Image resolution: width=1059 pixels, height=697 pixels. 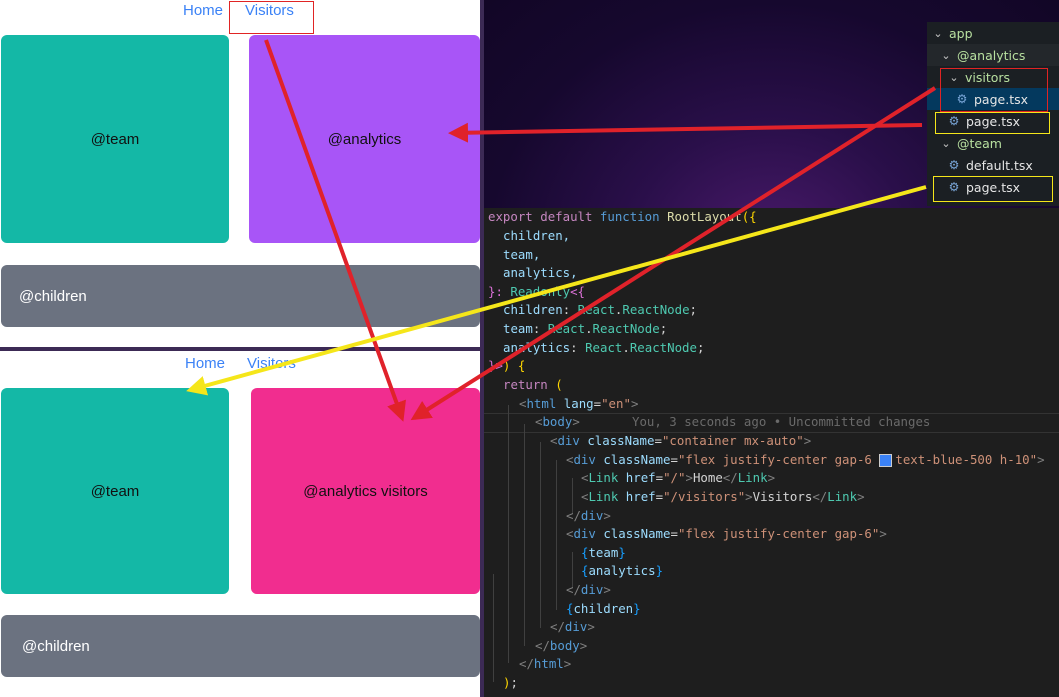 I want to click on tree-folder-app: ⌄ app, so click(x=993, y=33).